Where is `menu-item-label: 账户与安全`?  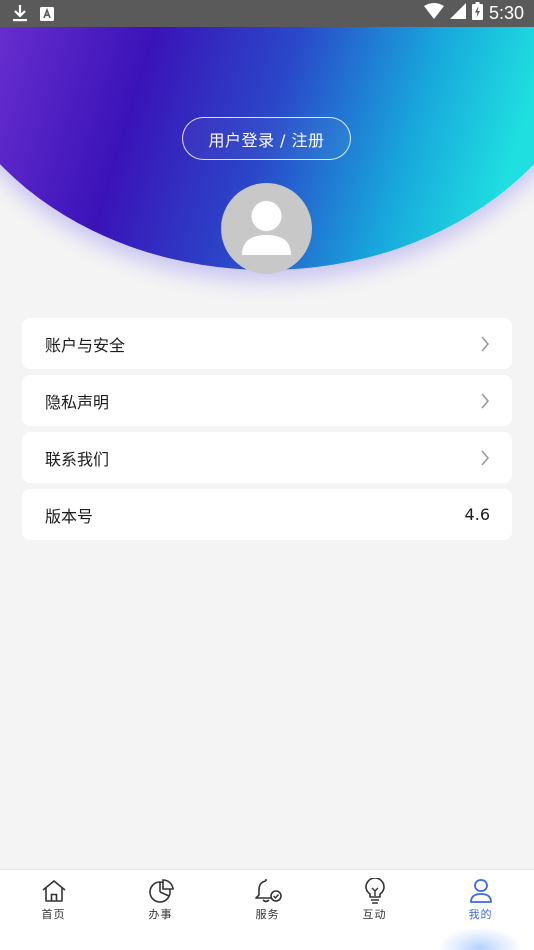 menu-item-label: 账户与安全 is located at coordinates (85, 345).